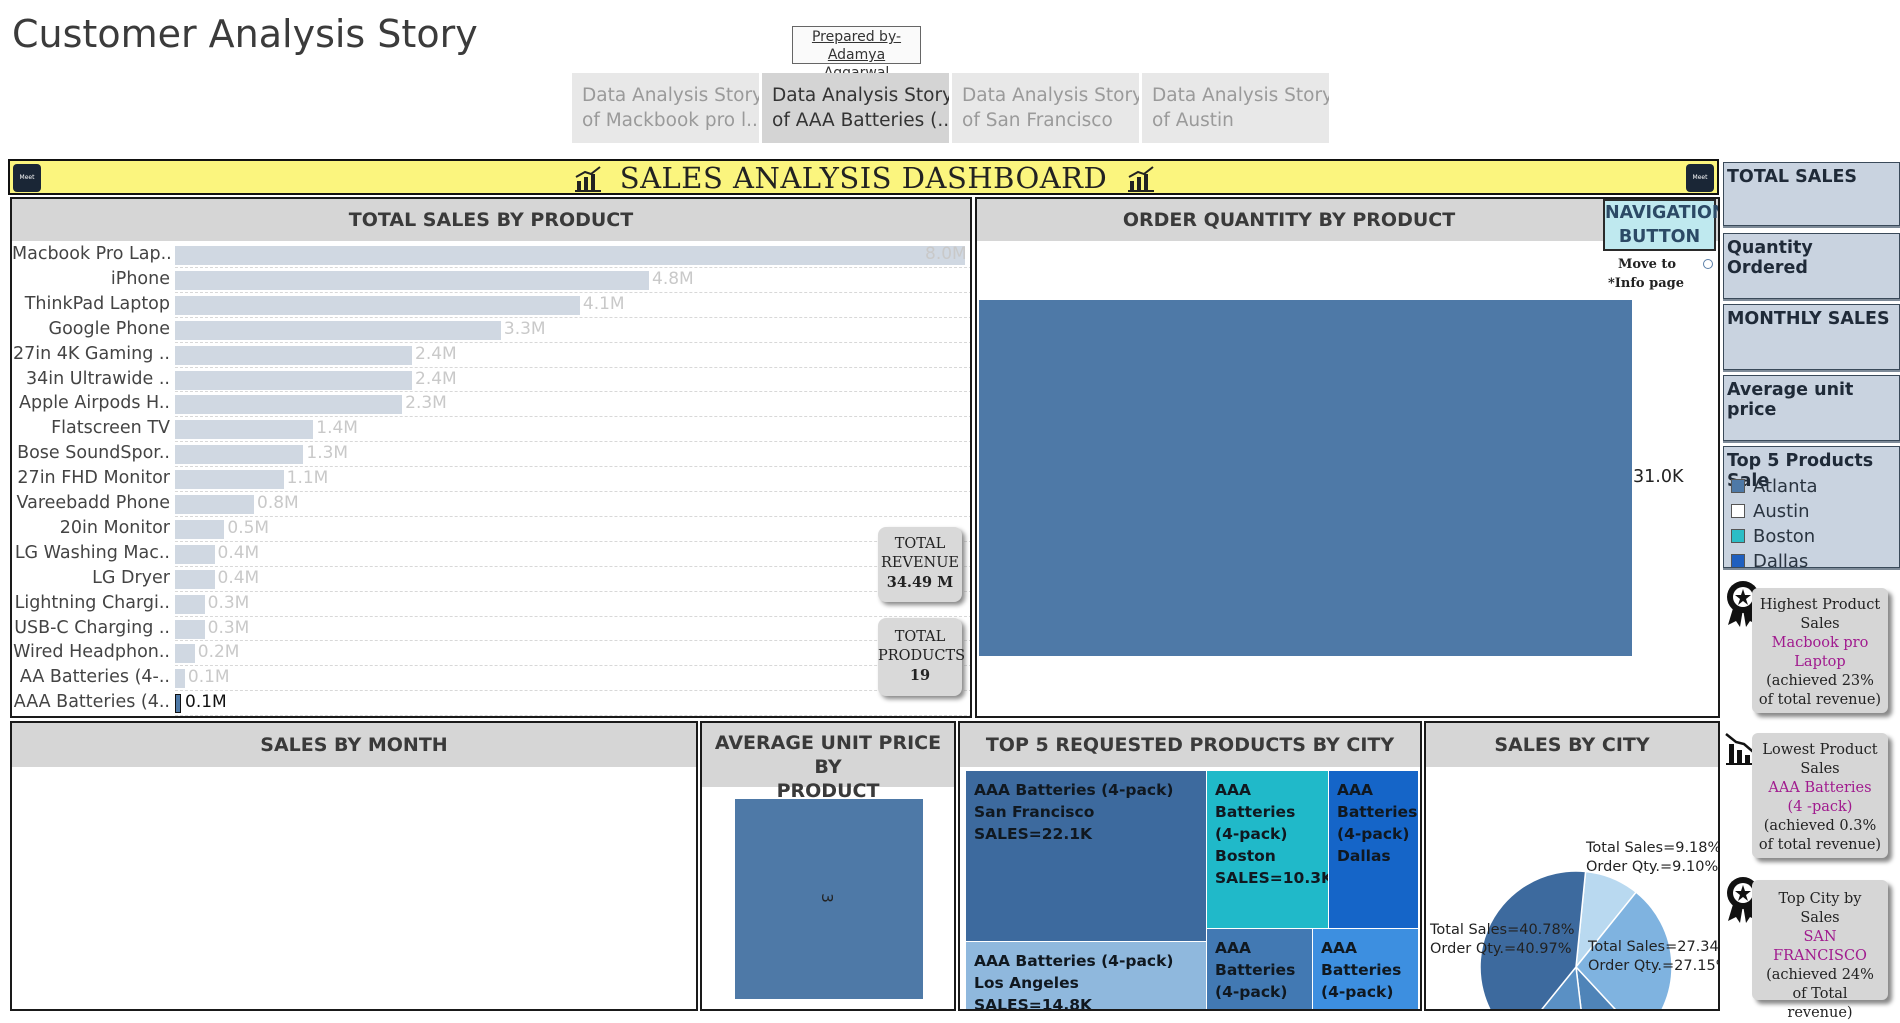  Describe the element at coordinates (238, 552) in the screenshot. I see `bar-value-label: 0.4M` at that location.